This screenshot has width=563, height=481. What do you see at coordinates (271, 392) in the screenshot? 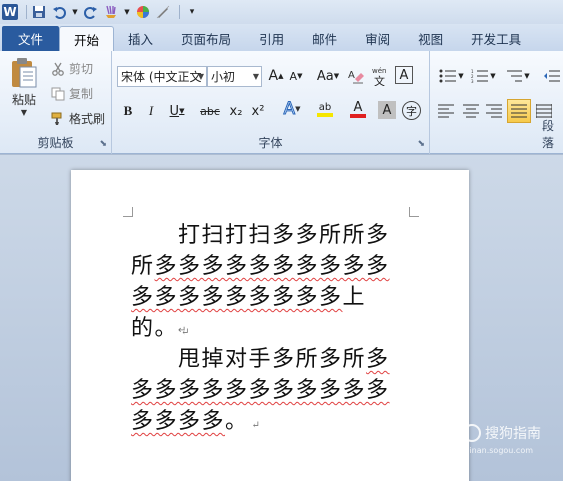
I see `paragraph-2: 甩掉对手多所多所多多多多多多多多多多多多多多多多。 ↵` at bounding box center [271, 392].